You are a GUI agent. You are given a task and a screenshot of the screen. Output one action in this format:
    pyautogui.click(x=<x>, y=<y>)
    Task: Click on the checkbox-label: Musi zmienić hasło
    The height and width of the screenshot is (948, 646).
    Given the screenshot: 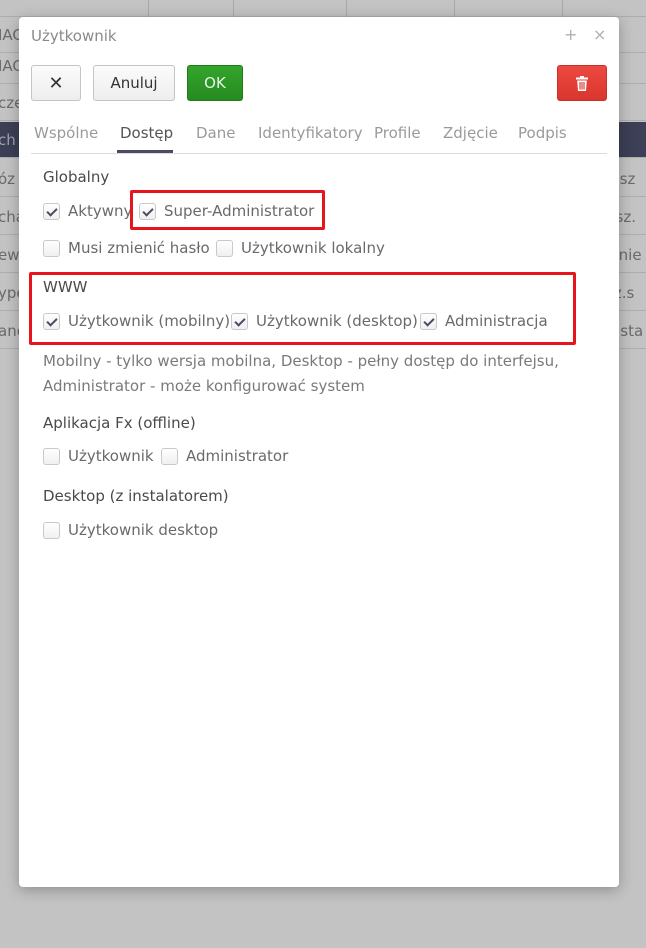 What is the action you would take?
    pyautogui.click(x=139, y=248)
    